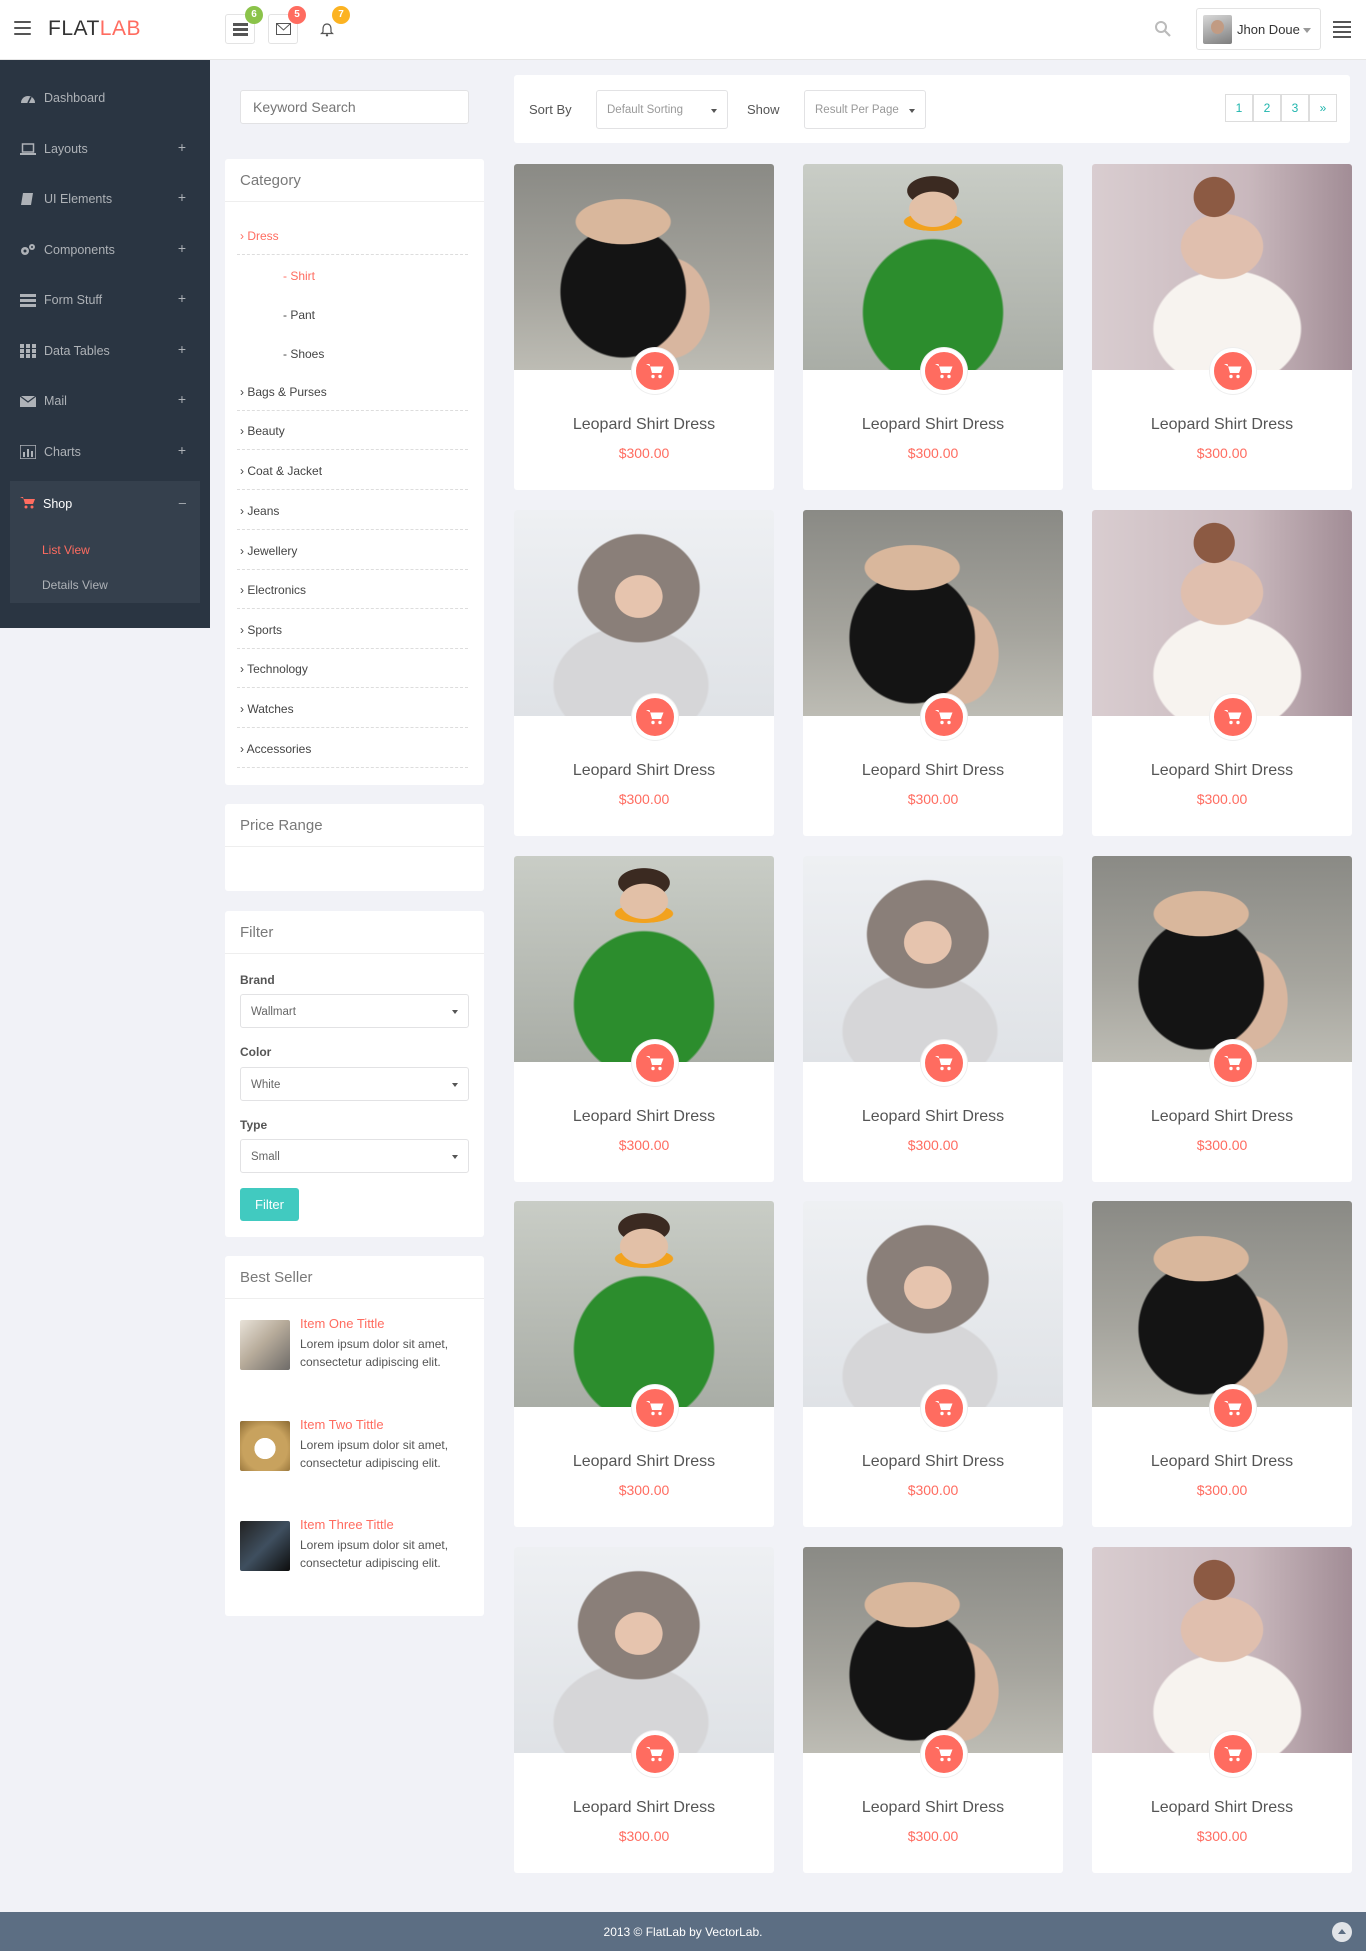  I want to click on category-item: › Bags & Purses, so click(352, 391).